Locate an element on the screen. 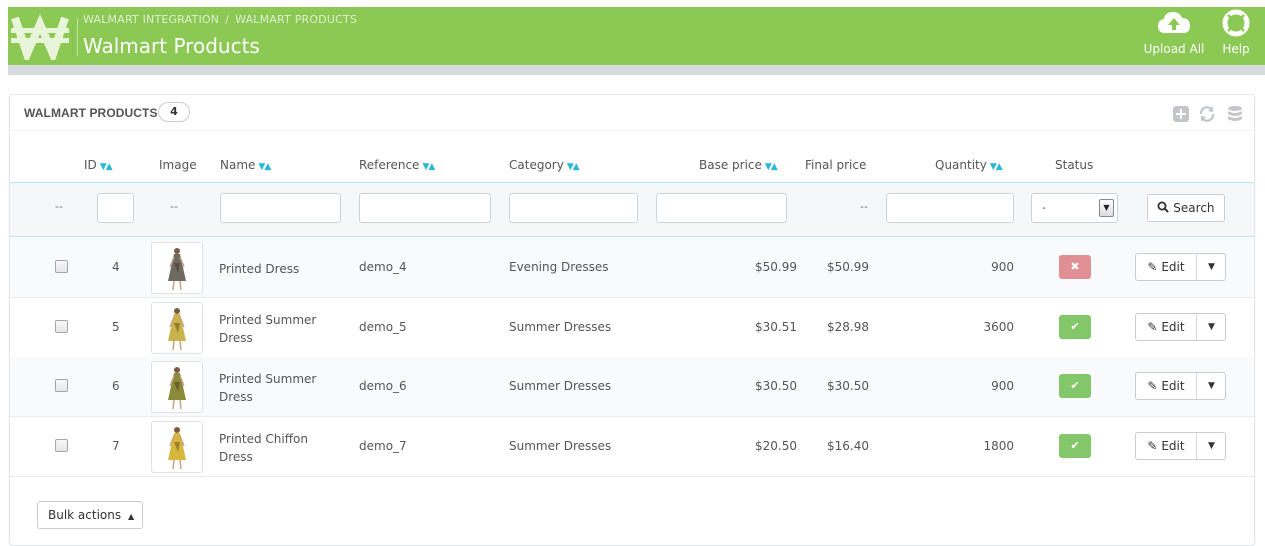 This screenshot has width=1265, height=546. product-count-badge: 4 is located at coordinates (174, 112).